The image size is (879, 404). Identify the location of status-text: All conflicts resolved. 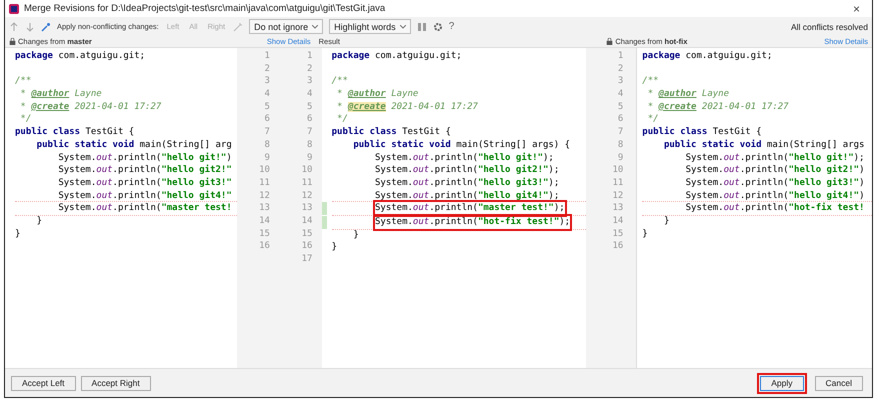
(829, 27).